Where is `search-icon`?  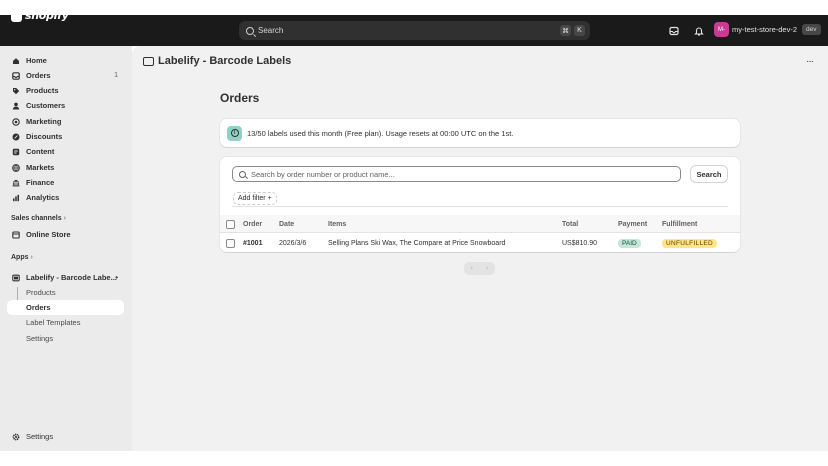 search-icon is located at coordinates (250, 30).